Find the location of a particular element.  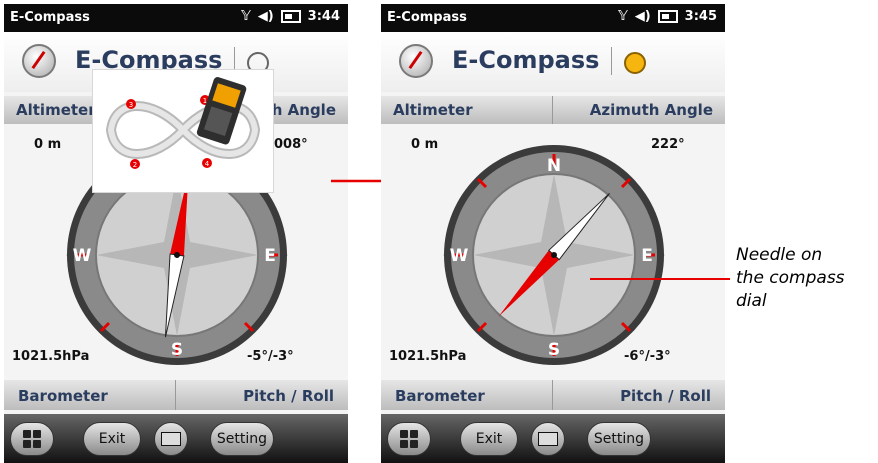

status-icons: 𝕐 ◀) 3:44 is located at coordinates (290, 16).